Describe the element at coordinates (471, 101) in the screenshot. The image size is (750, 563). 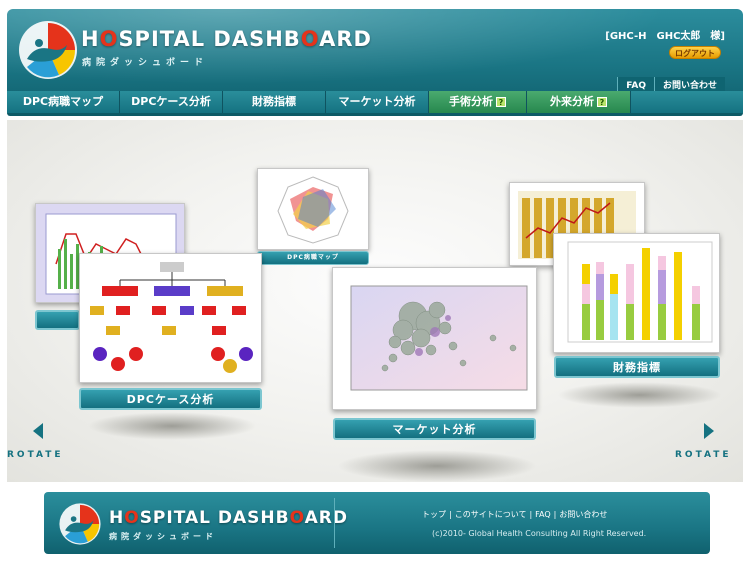
I see `tab-label: 手術分析` at that location.